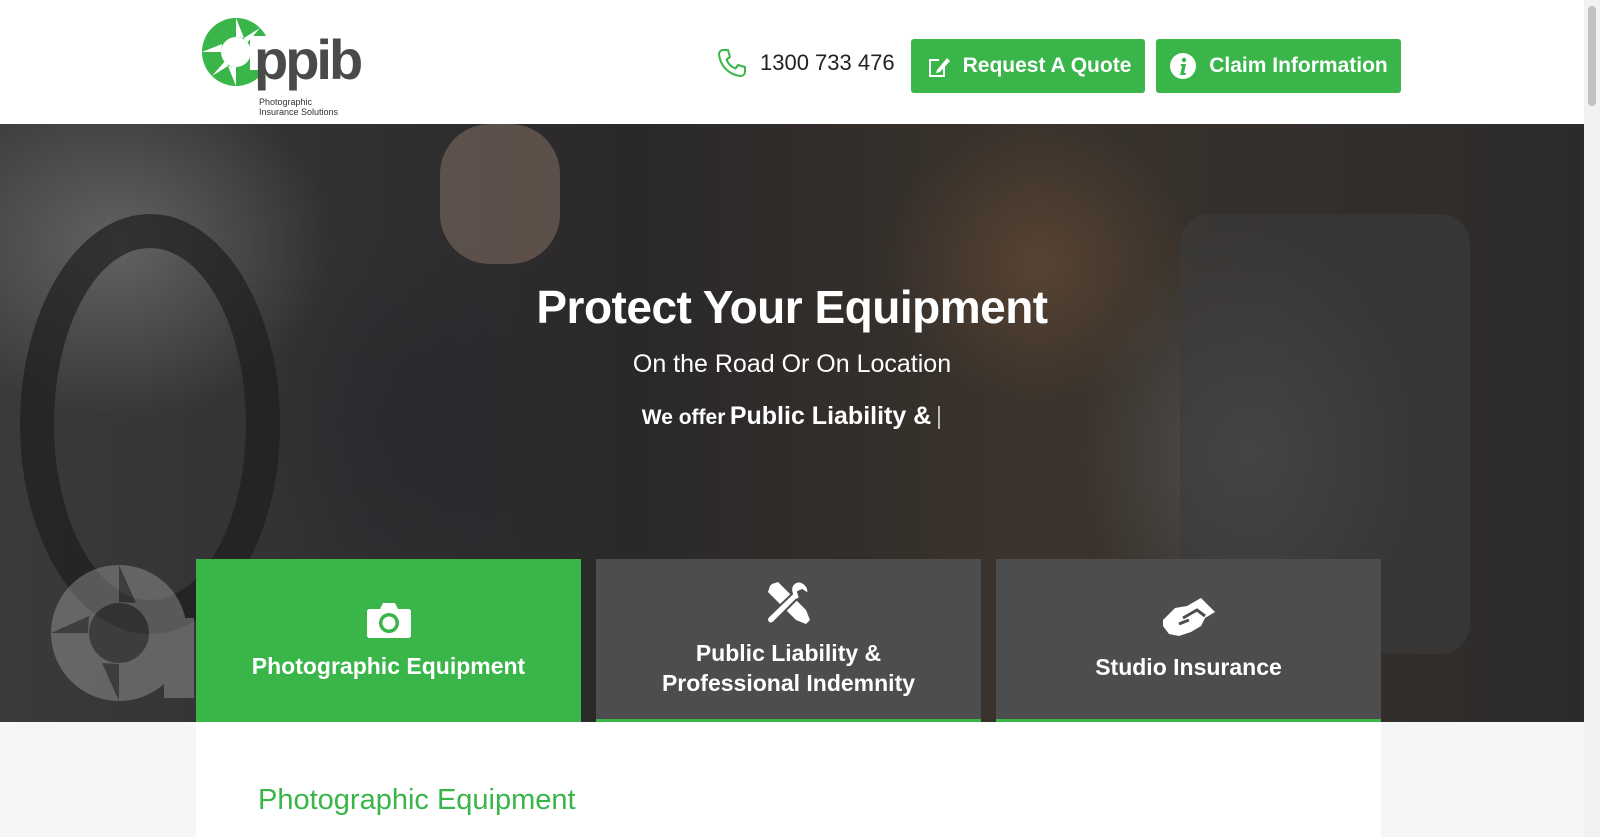 This screenshot has height=837, width=1600. What do you see at coordinates (683, 417) in the screenshot?
I see `offer-prefix: We offer` at bounding box center [683, 417].